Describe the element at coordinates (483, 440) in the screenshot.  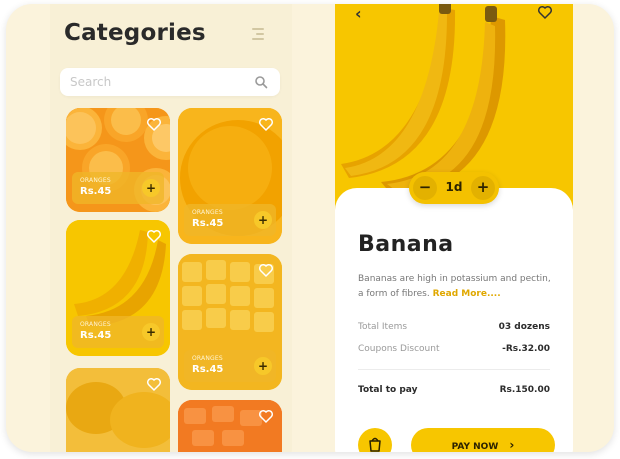
I see `pay-now-button: PAY NOW ›` at that location.